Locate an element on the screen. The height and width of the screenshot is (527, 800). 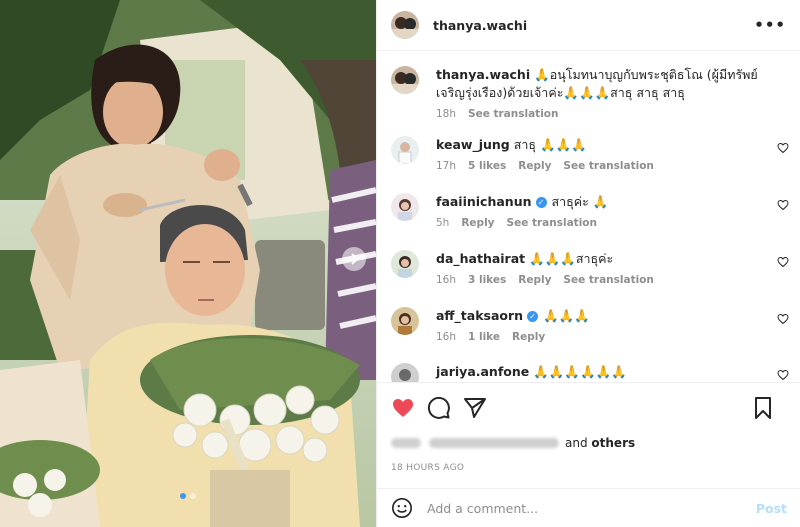
bookmark-icon is located at coordinates (763, 408).